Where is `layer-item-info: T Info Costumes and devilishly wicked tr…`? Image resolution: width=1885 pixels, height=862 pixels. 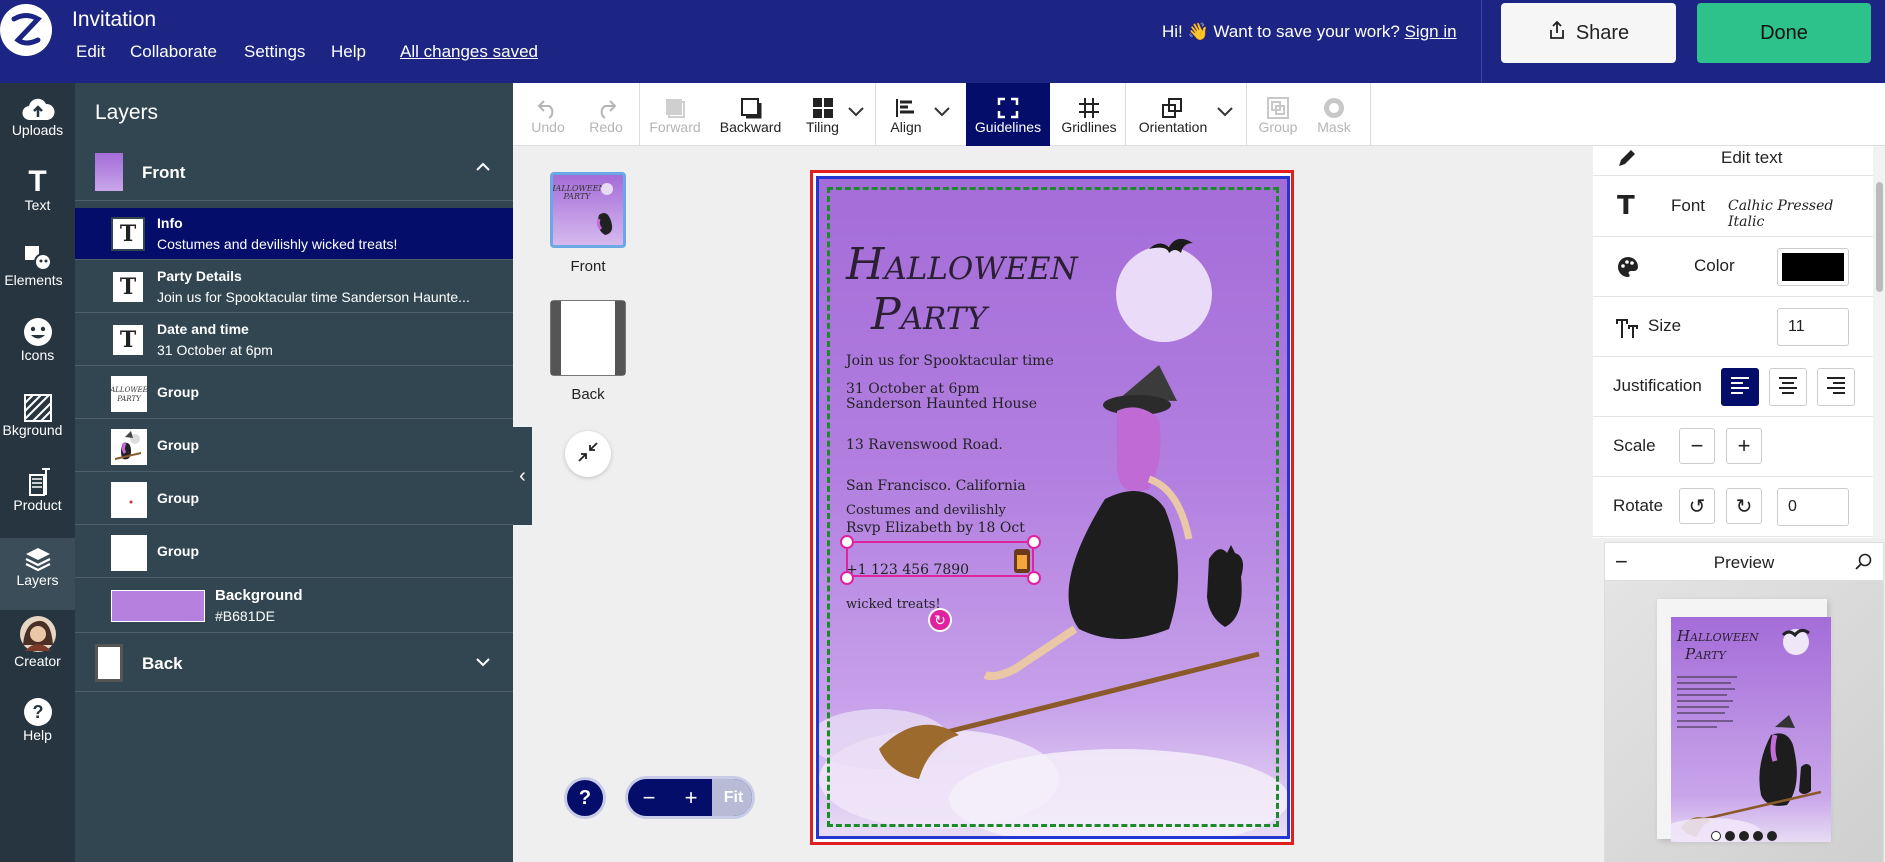 layer-item-info: T Info Costumes and devilishly wicked tr… is located at coordinates (294, 234).